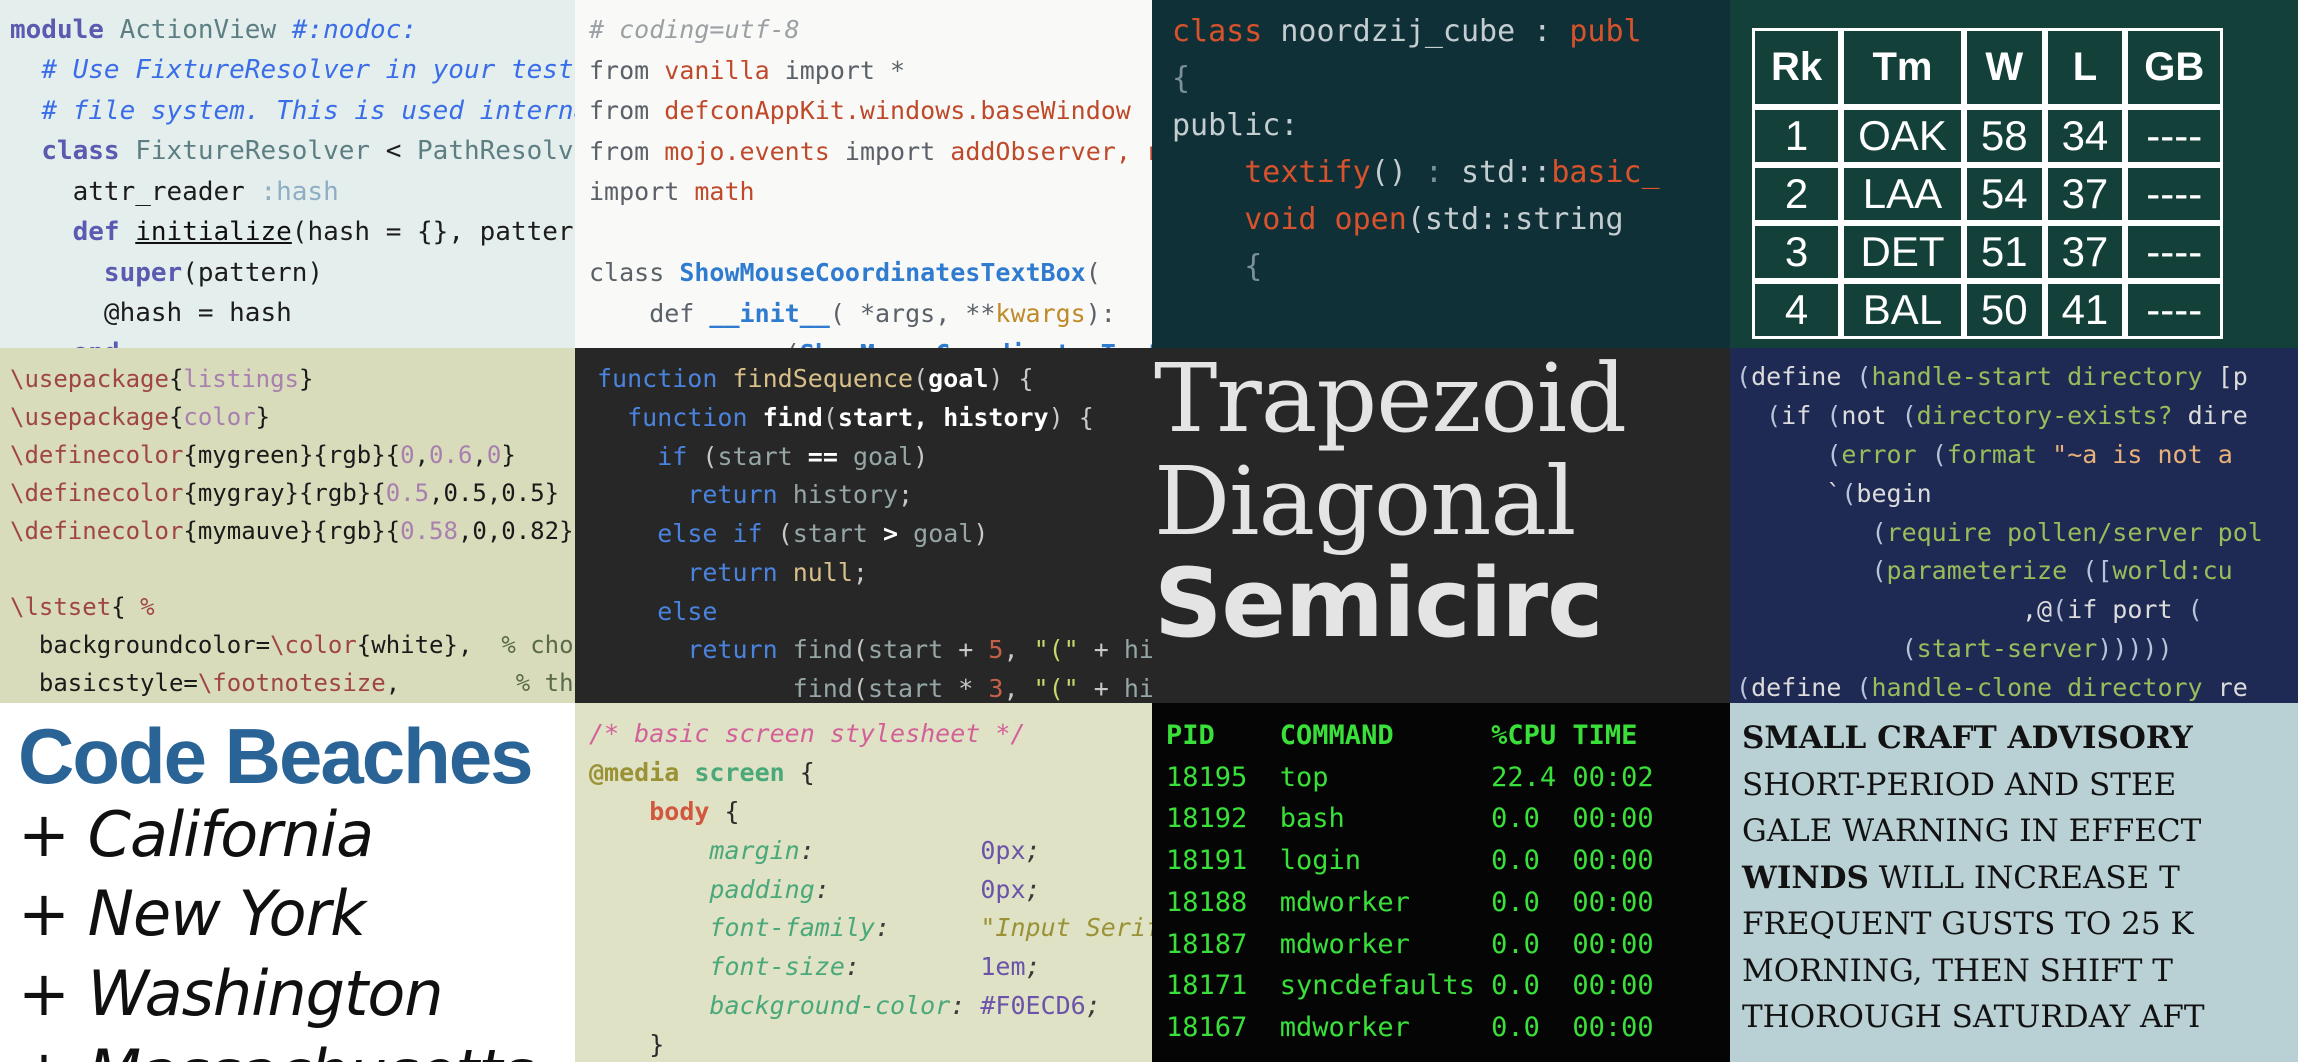  Describe the element at coordinates (2085, 136) in the screenshot. I see `cell-l: 34` at that location.